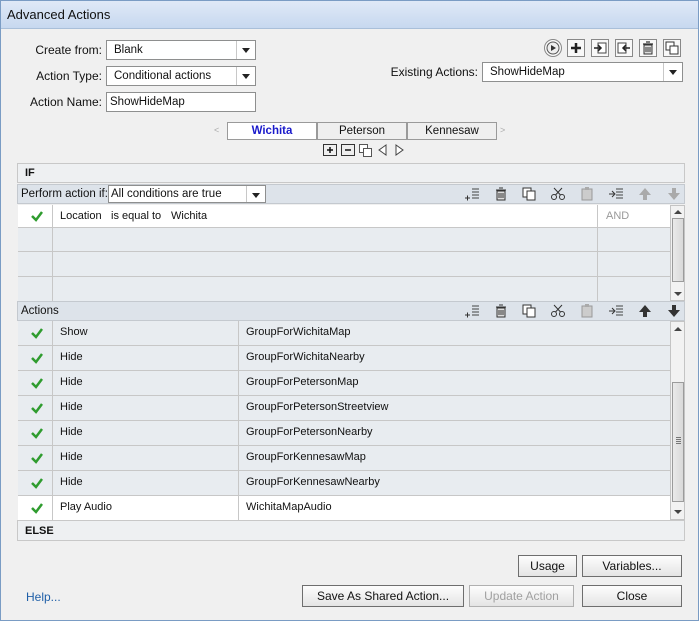 This screenshot has height=621, width=699. What do you see at coordinates (582, 72) in the screenshot?
I see `existing-actions-select: ShowHideMap` at bounding box center [582, 72].